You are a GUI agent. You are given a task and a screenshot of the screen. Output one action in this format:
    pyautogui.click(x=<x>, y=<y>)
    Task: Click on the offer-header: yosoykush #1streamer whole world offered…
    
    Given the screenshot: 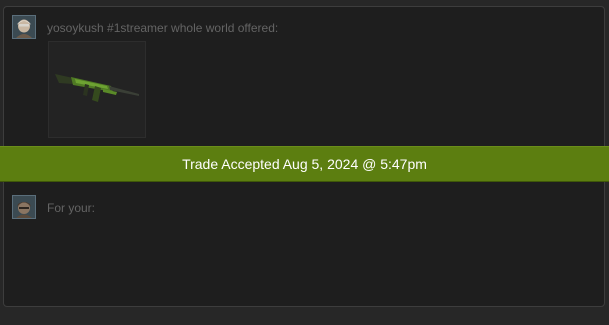 What is the action you would take?
    pyautogui.click(x=163, y=28)
    